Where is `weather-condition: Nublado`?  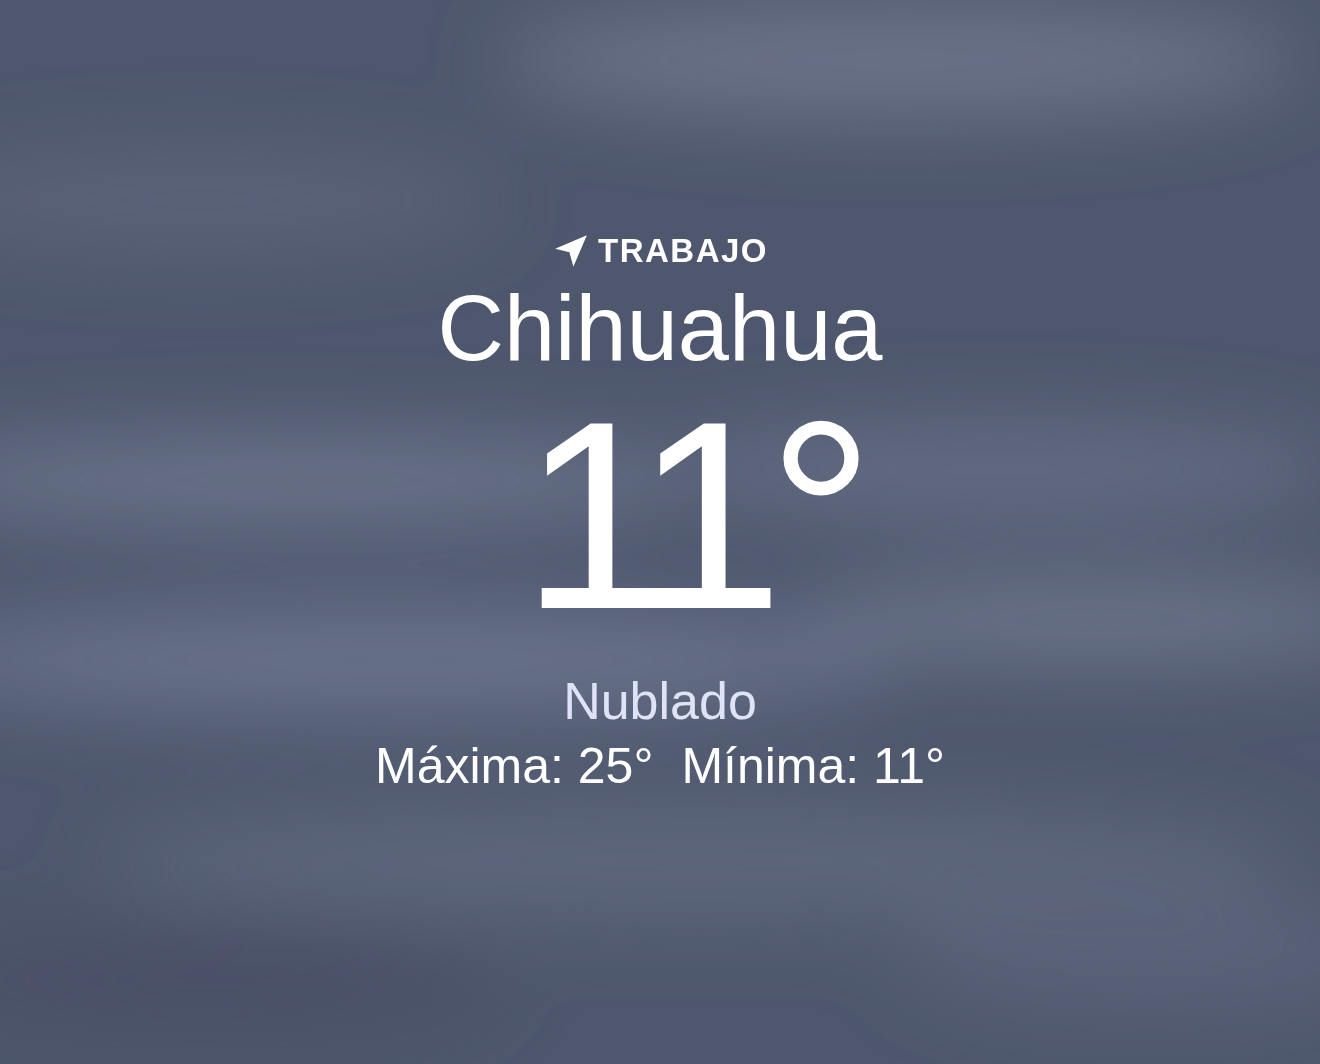
weather-condition: Nublado is located at coordinates (660, 701).